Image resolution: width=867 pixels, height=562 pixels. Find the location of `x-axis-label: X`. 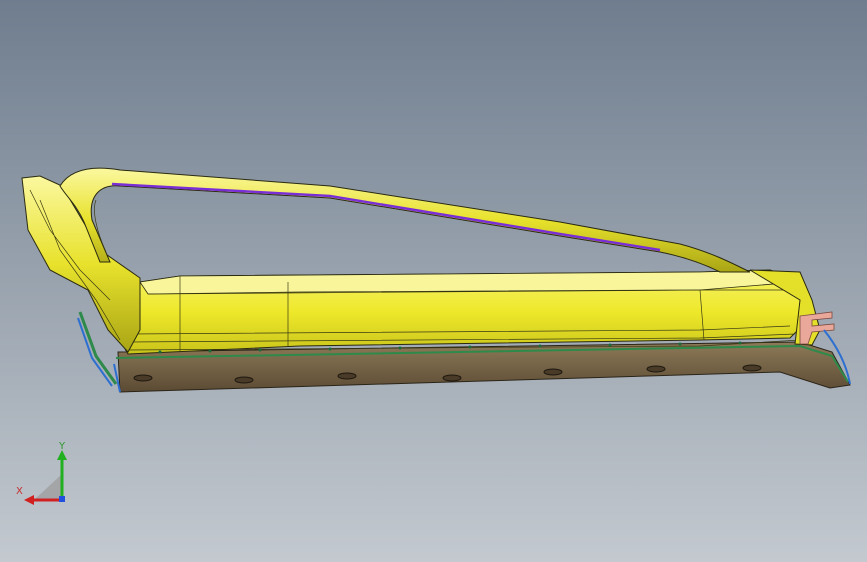

x-axis-label: X is located at coordinates (19, 491).